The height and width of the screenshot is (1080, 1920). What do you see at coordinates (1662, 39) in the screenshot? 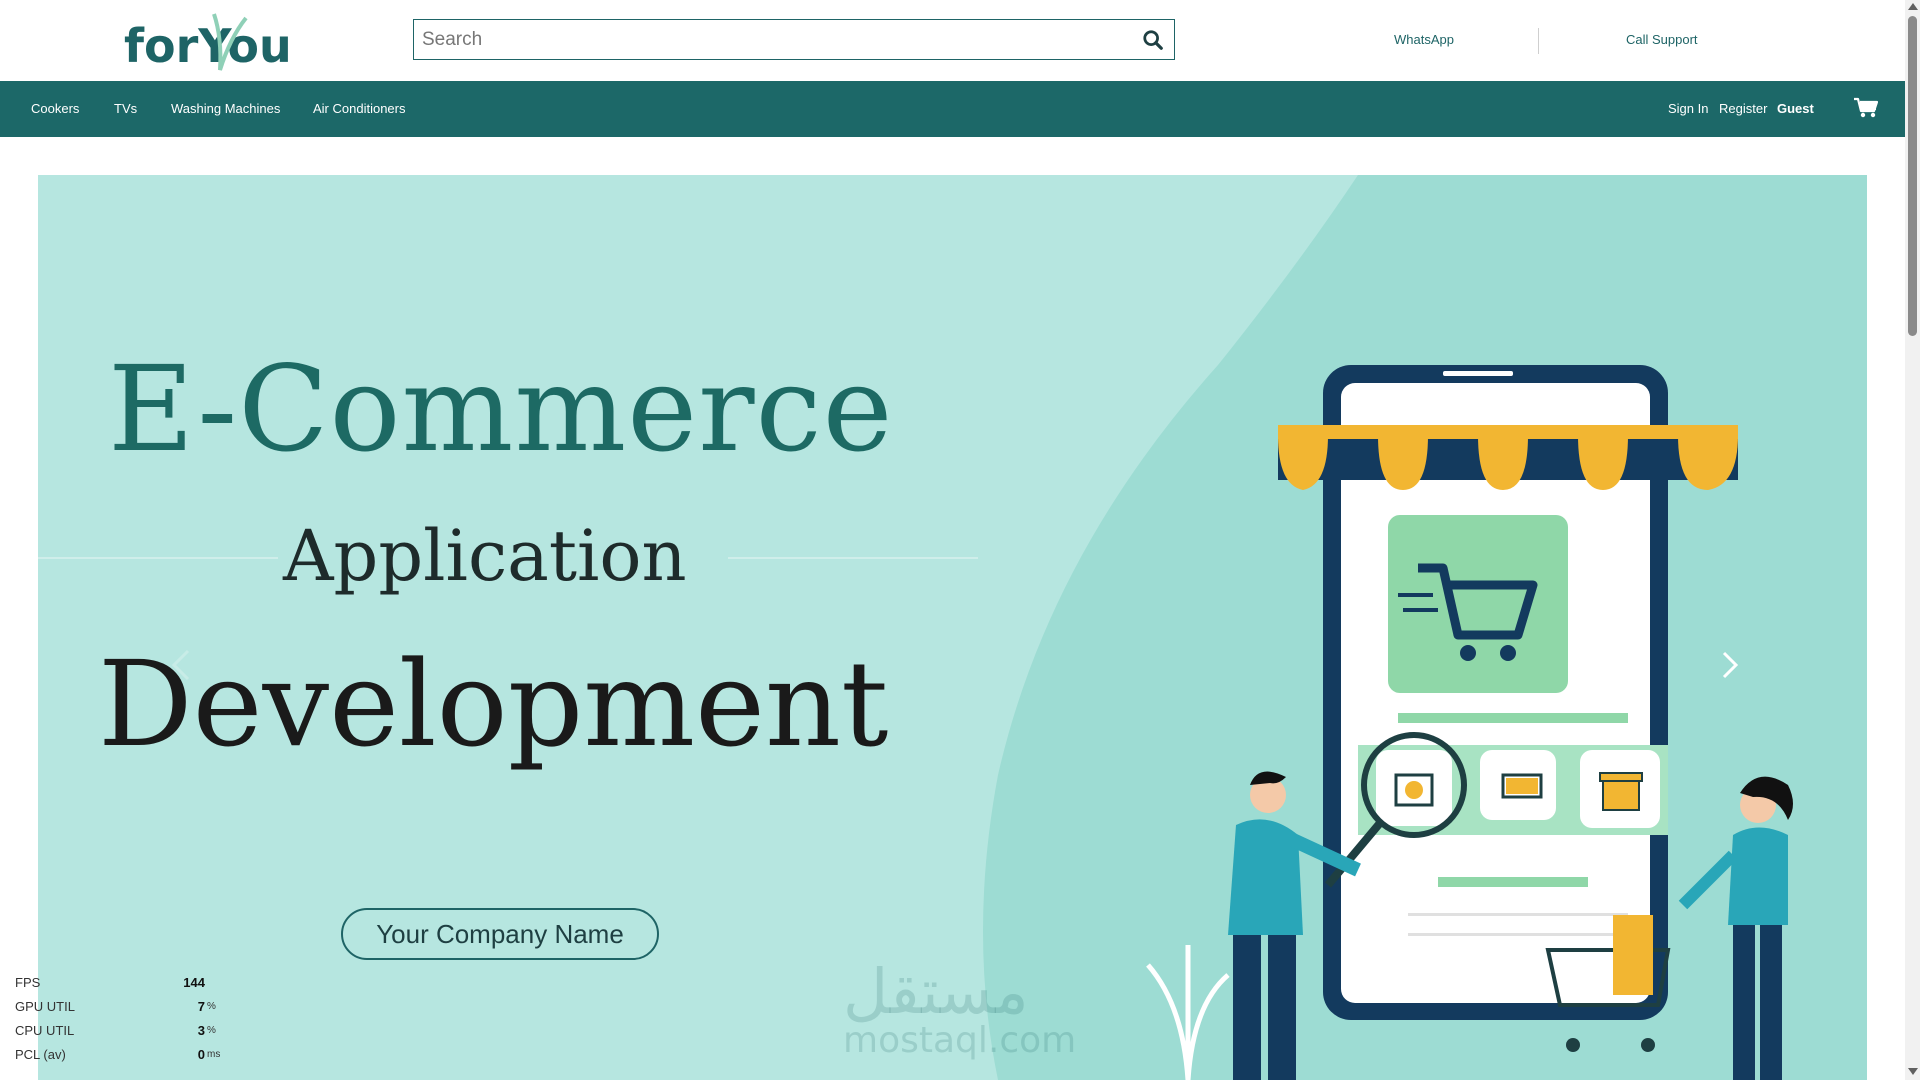
I see `call-support-link: Call Support` at bounding box center [1662, 39].